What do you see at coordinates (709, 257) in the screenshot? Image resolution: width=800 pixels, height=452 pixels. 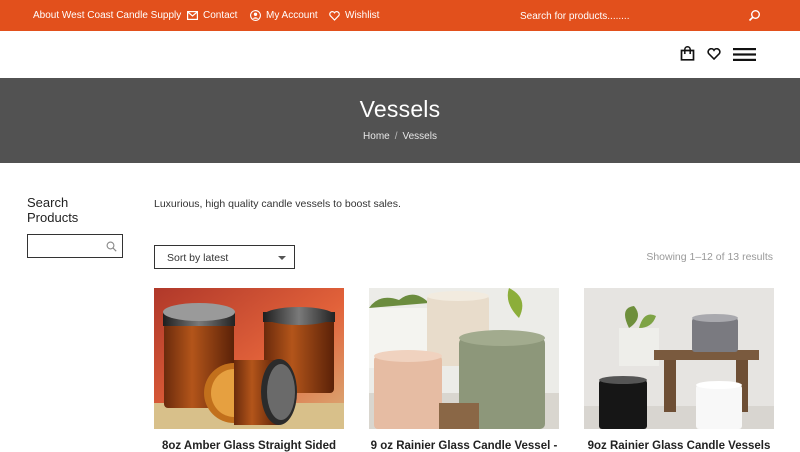 I see `result-count: Showing 1–12 of 13 results` at bounding box center [709, 257].